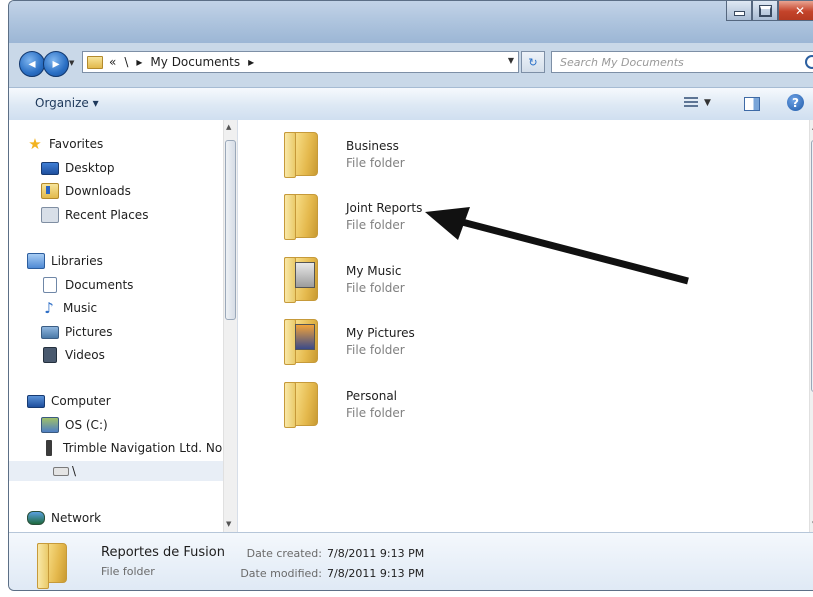 The width and height of the screenshot is (813, 597). I want to click on nav-videos: Videos, so click(73, 355).